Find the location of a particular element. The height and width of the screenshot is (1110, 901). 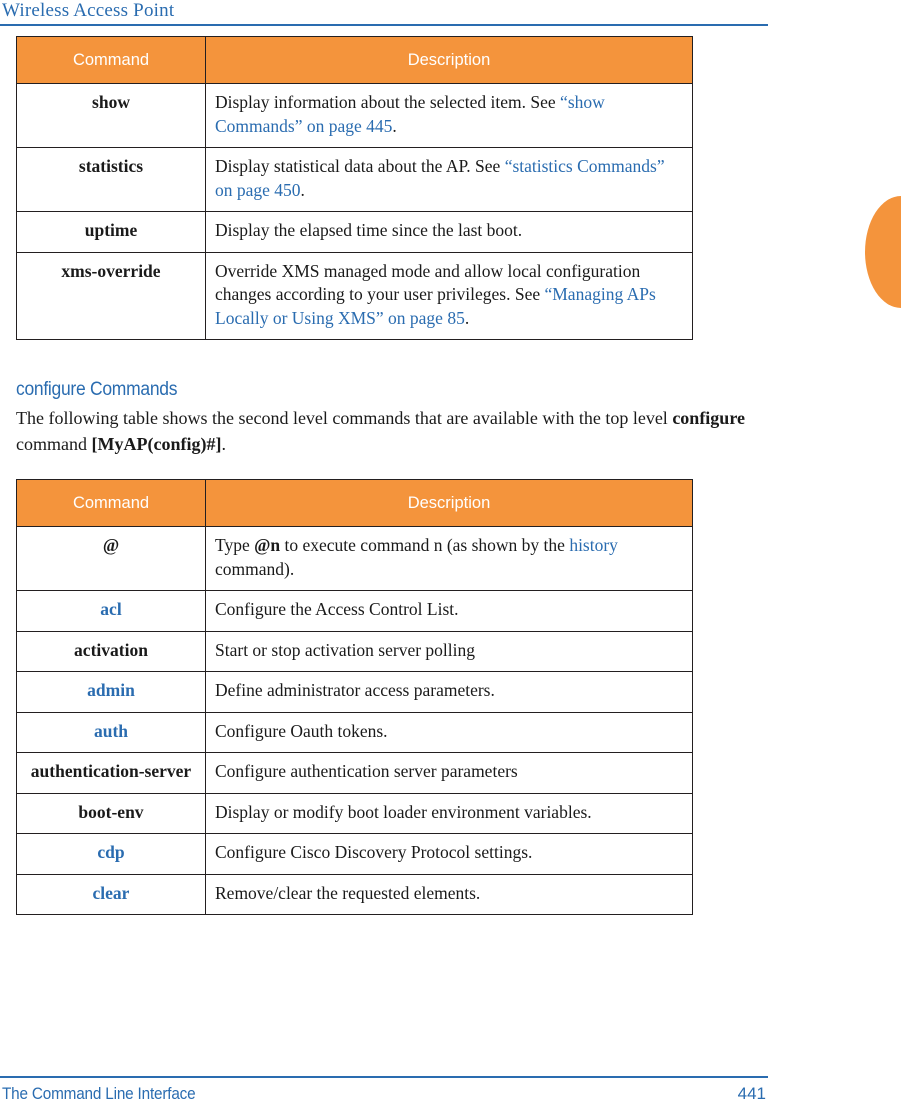

spacer-before-section is located at coordinates (396, 359).